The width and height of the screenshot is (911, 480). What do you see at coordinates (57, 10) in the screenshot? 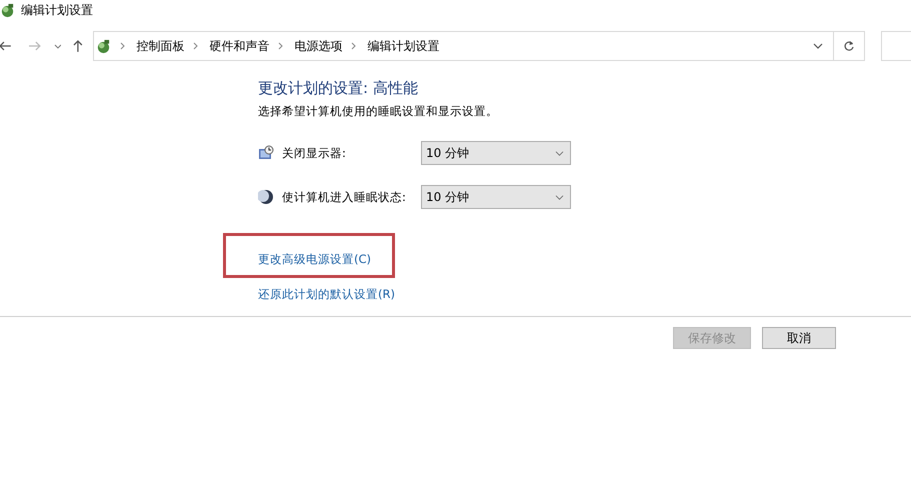
I see `window-title: 编辑计划设置` at bounding box center [57, 10].